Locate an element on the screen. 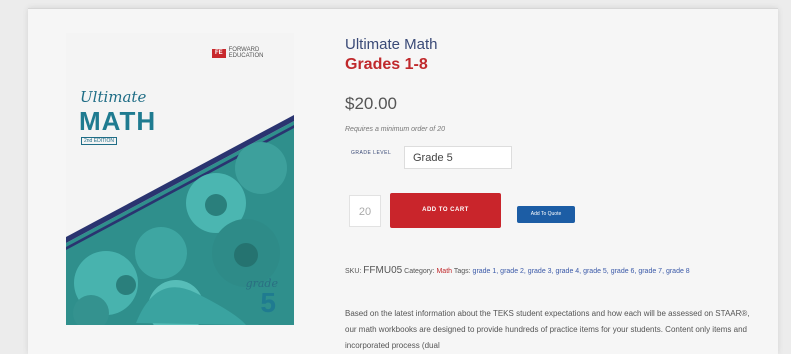 Image resolution: width=791 pixels, height=354 pixels. category-link: Math is located at coordinates (444, 271).